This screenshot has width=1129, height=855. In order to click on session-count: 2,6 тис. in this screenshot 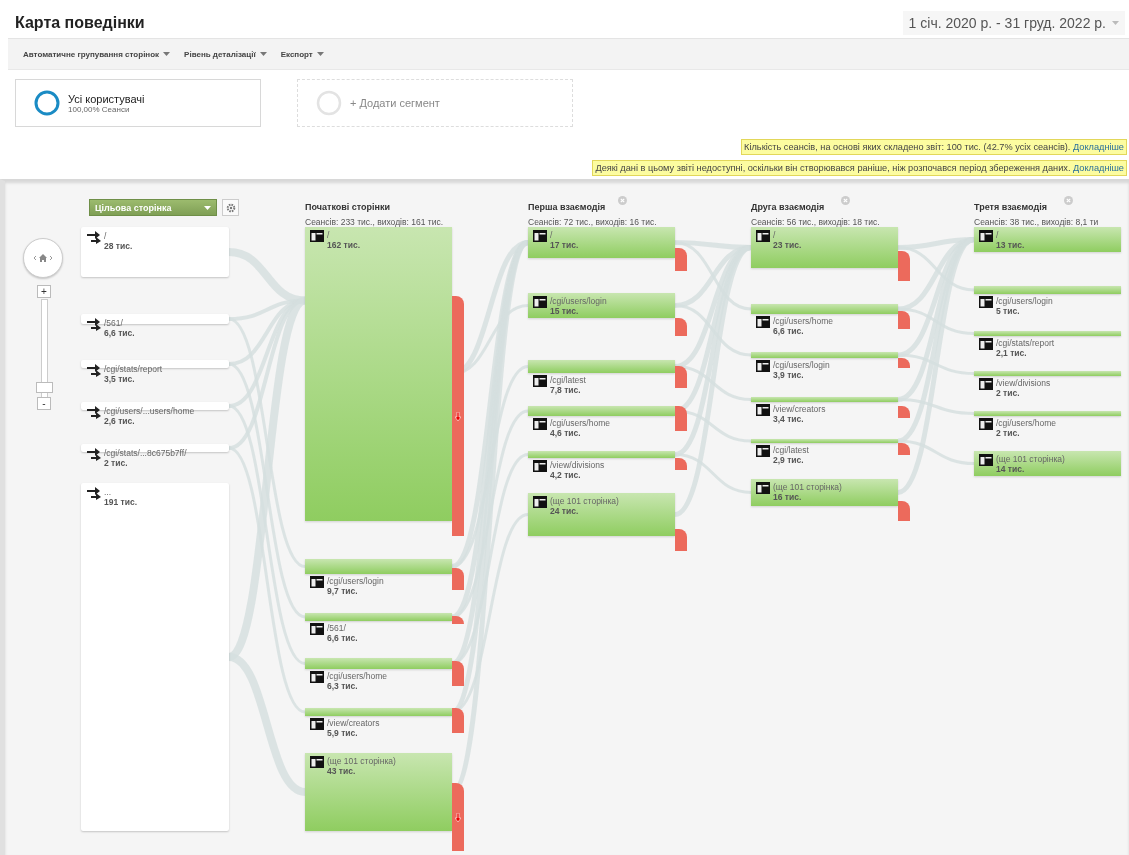, I will do `click(120, 421)`.